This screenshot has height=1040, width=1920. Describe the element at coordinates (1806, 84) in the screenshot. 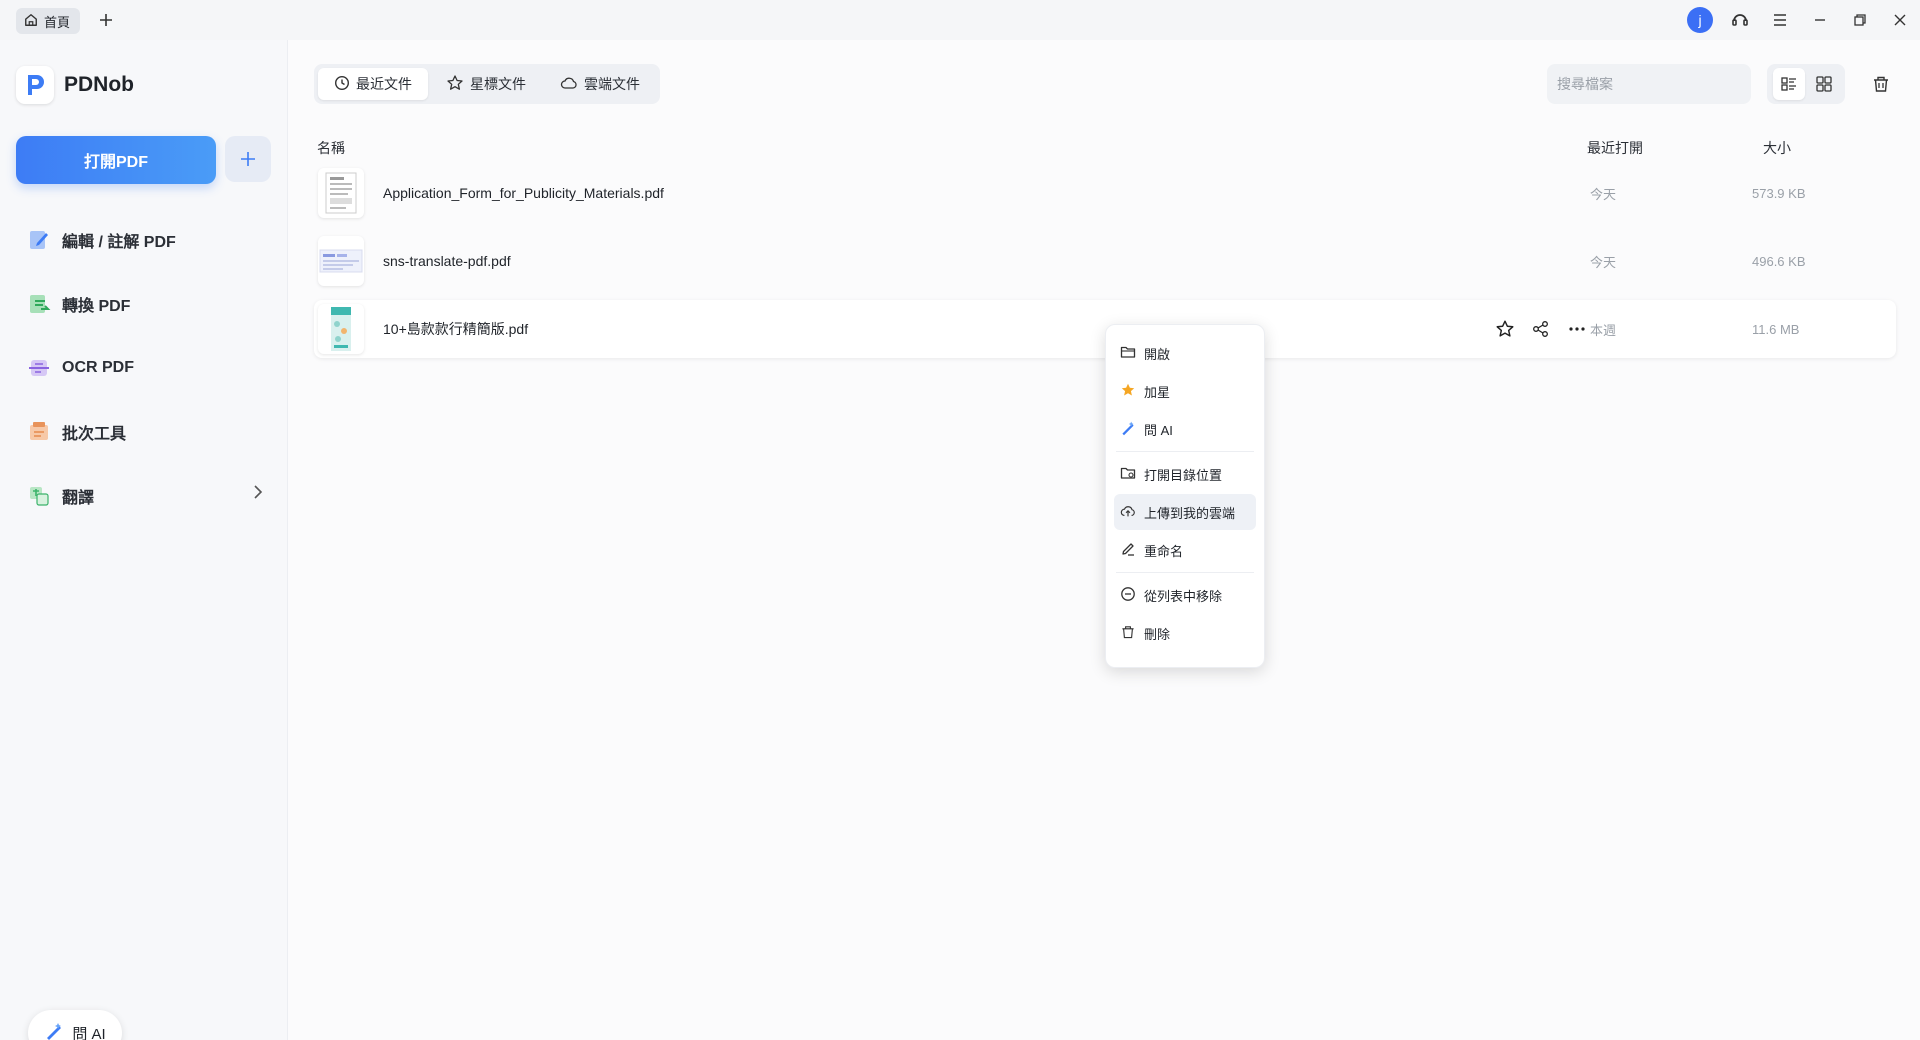

I see `view-toggle` at that location.